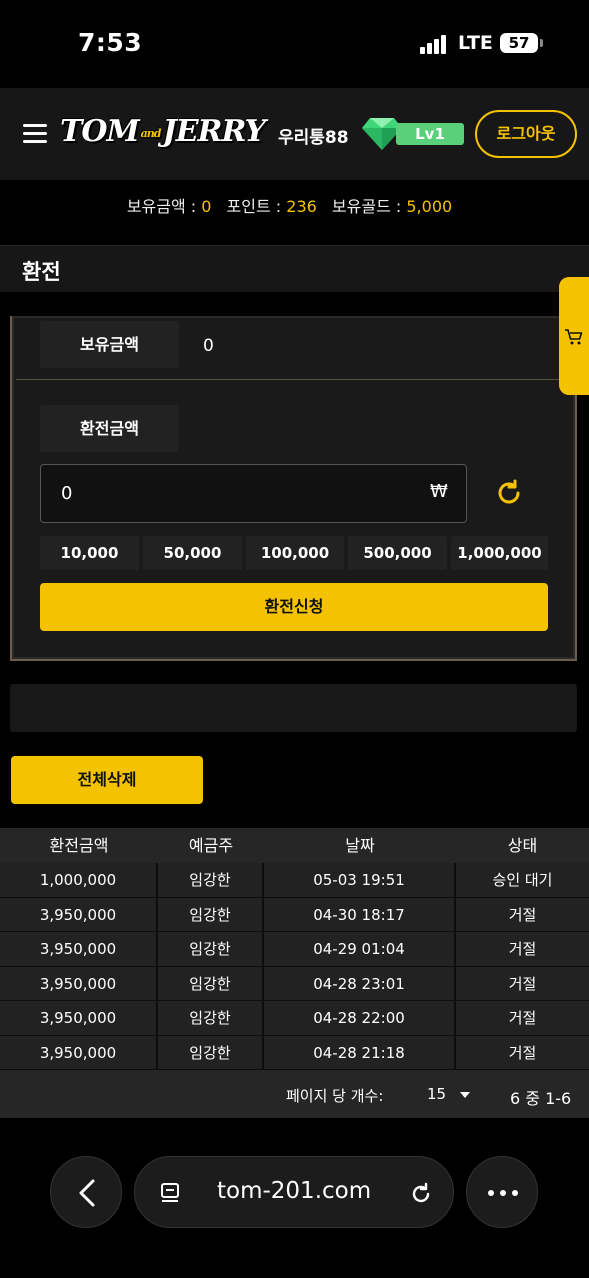  Describe the element at coordinates (107, 780) in the screenshot. I see `delete-all-button: 전체삭제` at that location.